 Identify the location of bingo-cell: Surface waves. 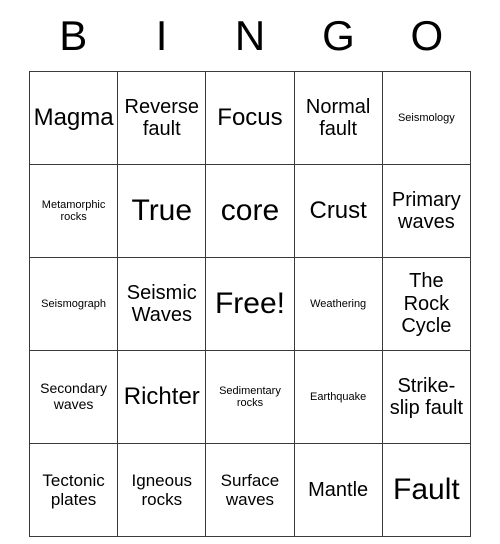
(250, 490).